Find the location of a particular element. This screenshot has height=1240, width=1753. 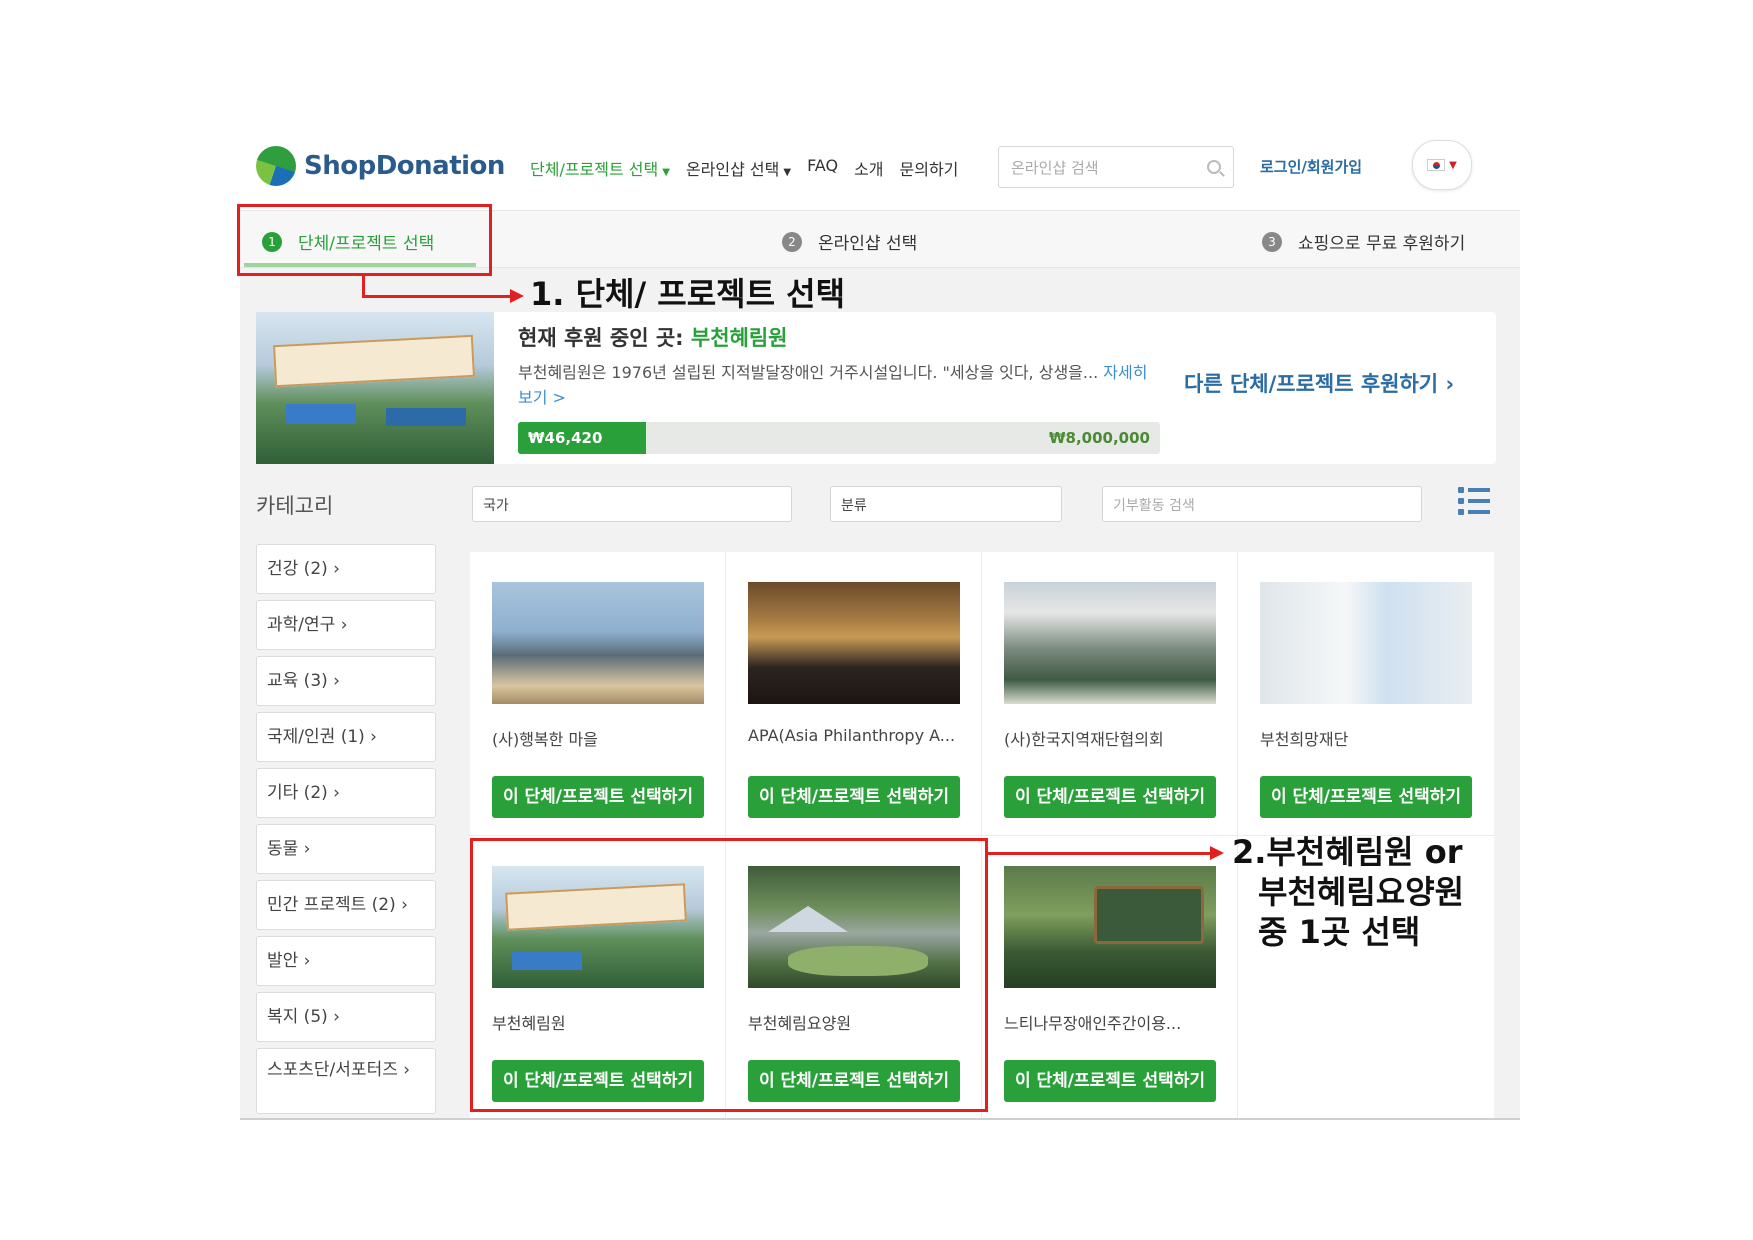

support-other-org-link: 다른 단체/프로젝트 후원하기 › is located at coordinates (1319, 383).